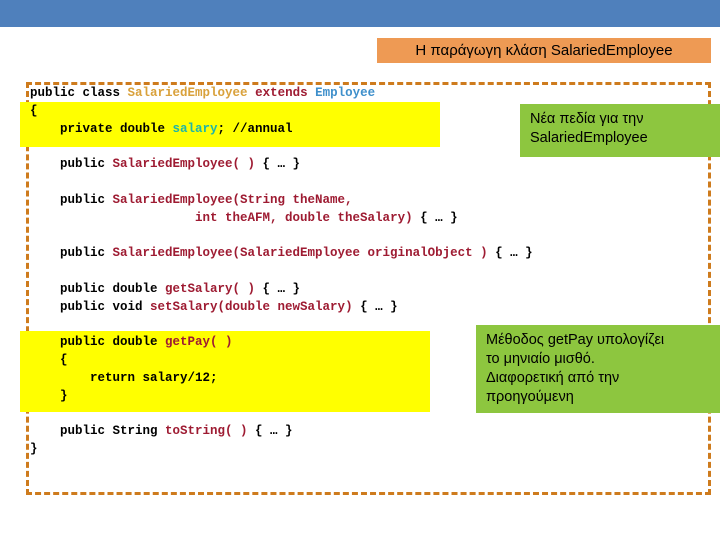 The height and width of the screenshot is (540, 720). What do you see at coordinates (281, 93) in the screenshot?
I see `code-token-keyword: extends` at bounding box center [281, 93].